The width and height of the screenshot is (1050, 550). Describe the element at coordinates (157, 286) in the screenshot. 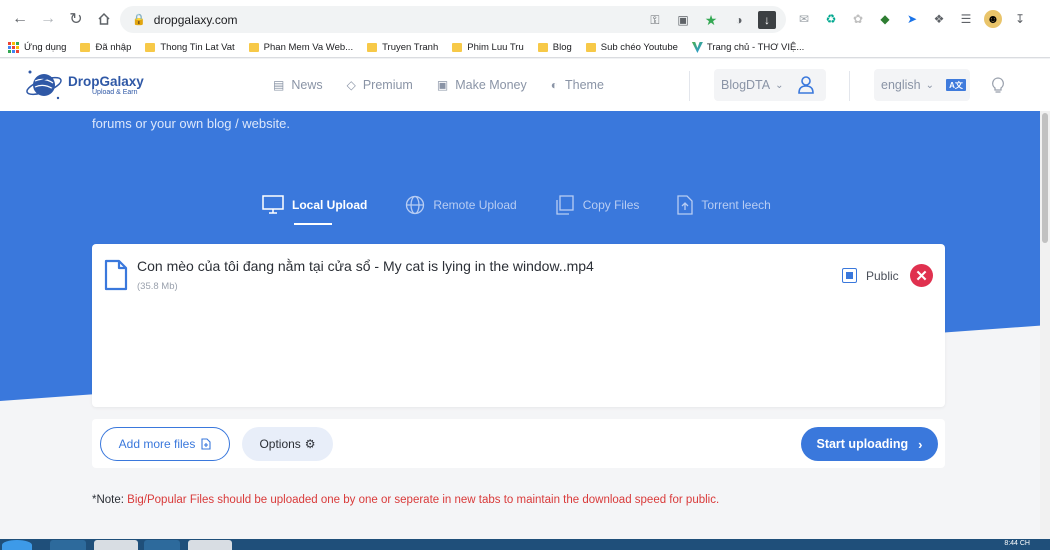

I see `file-size: (35.8 Mb)` at that location.